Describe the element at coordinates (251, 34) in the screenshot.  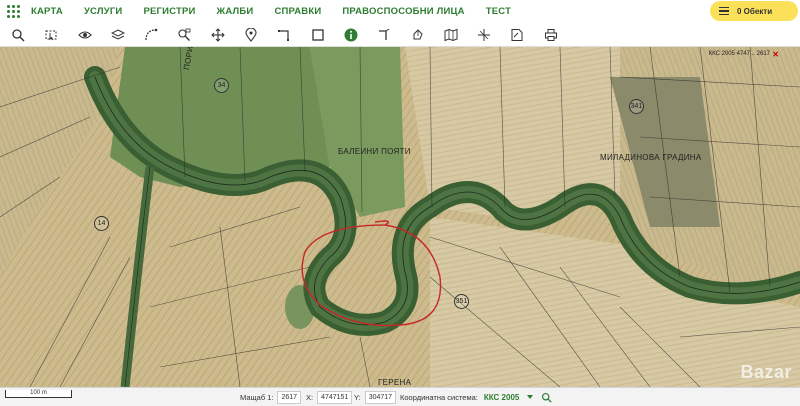
I see `pin-icon` at that location.